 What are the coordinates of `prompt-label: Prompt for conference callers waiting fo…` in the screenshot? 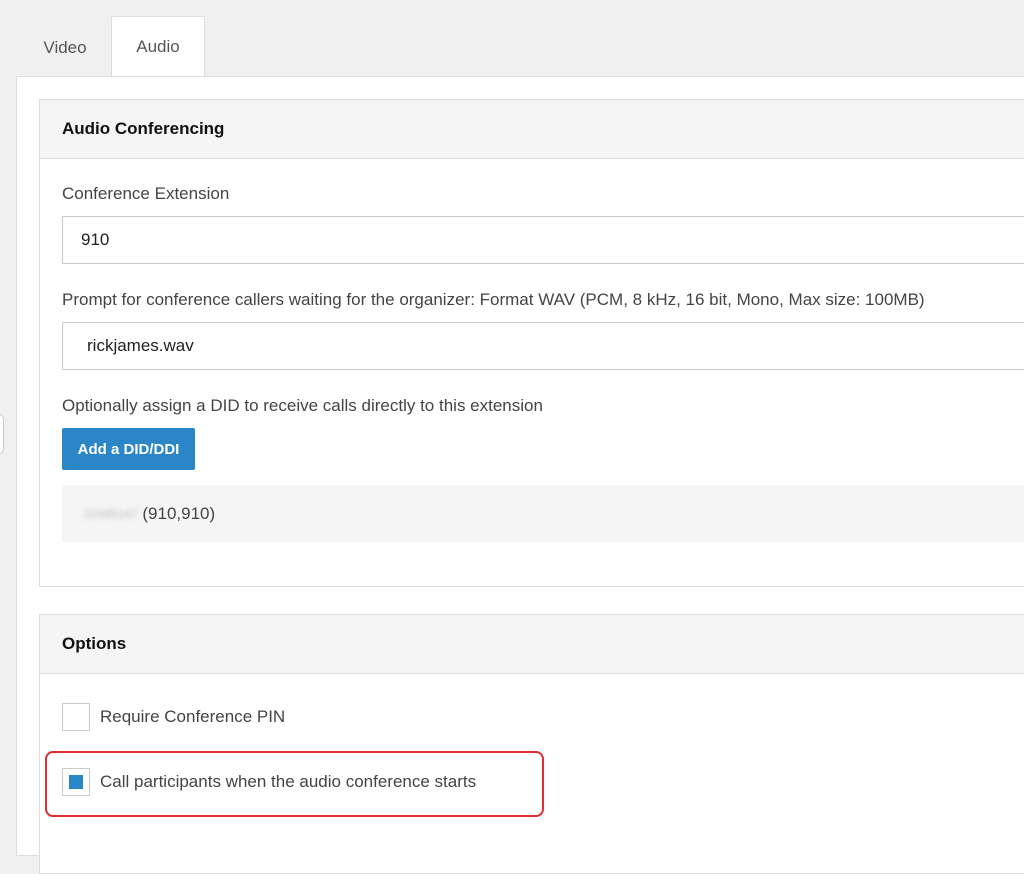 It's located at (493, 299).